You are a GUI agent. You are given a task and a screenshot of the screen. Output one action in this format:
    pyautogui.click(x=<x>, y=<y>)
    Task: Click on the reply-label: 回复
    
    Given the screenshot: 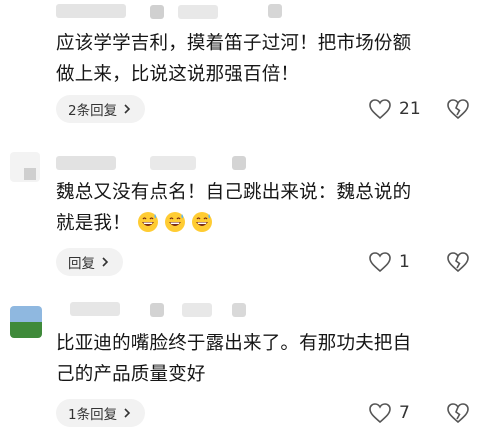 What is the action you would take?
    pyautogui.click(x=81, y=264)
    